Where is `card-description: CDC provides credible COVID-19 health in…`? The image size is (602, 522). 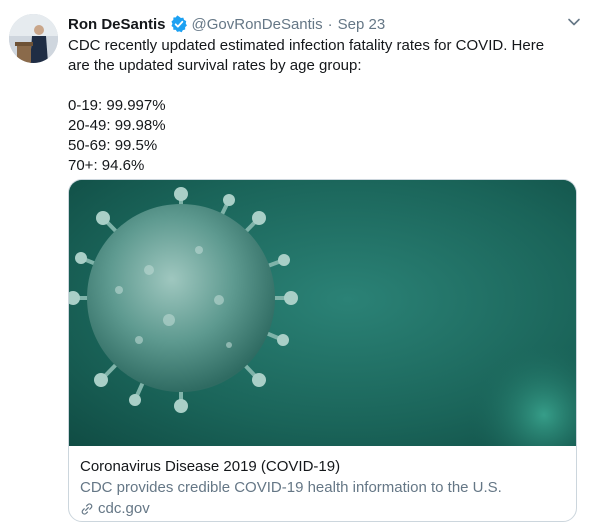 card-description: CDC provides credible COVID-19 health in… is located at coordinates (291, 487).